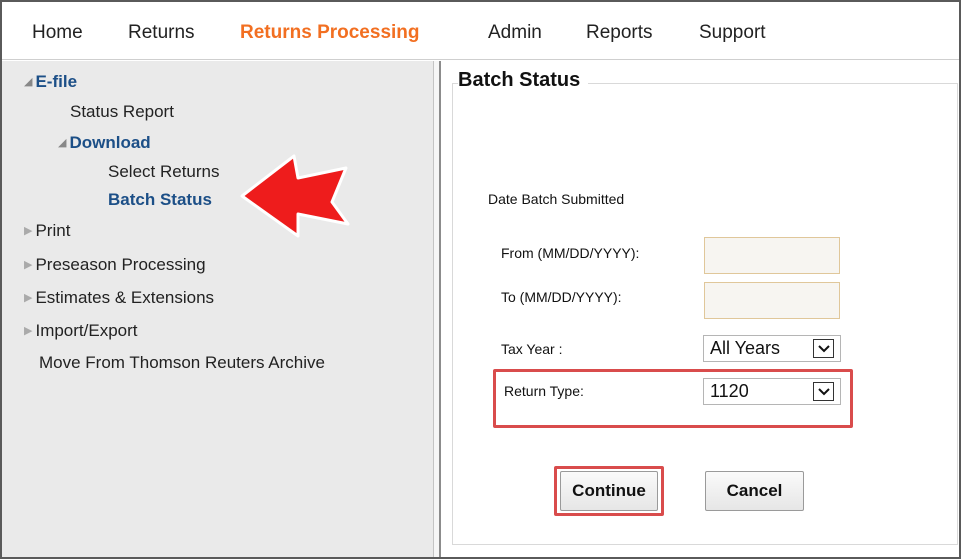  I want to click on tax-year-label: Tax Year :, so click(532, 349).